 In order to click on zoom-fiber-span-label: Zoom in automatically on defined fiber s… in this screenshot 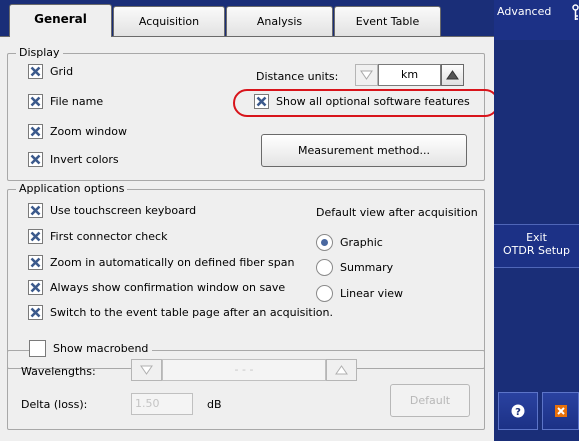, I will do `click(172, 262)`.